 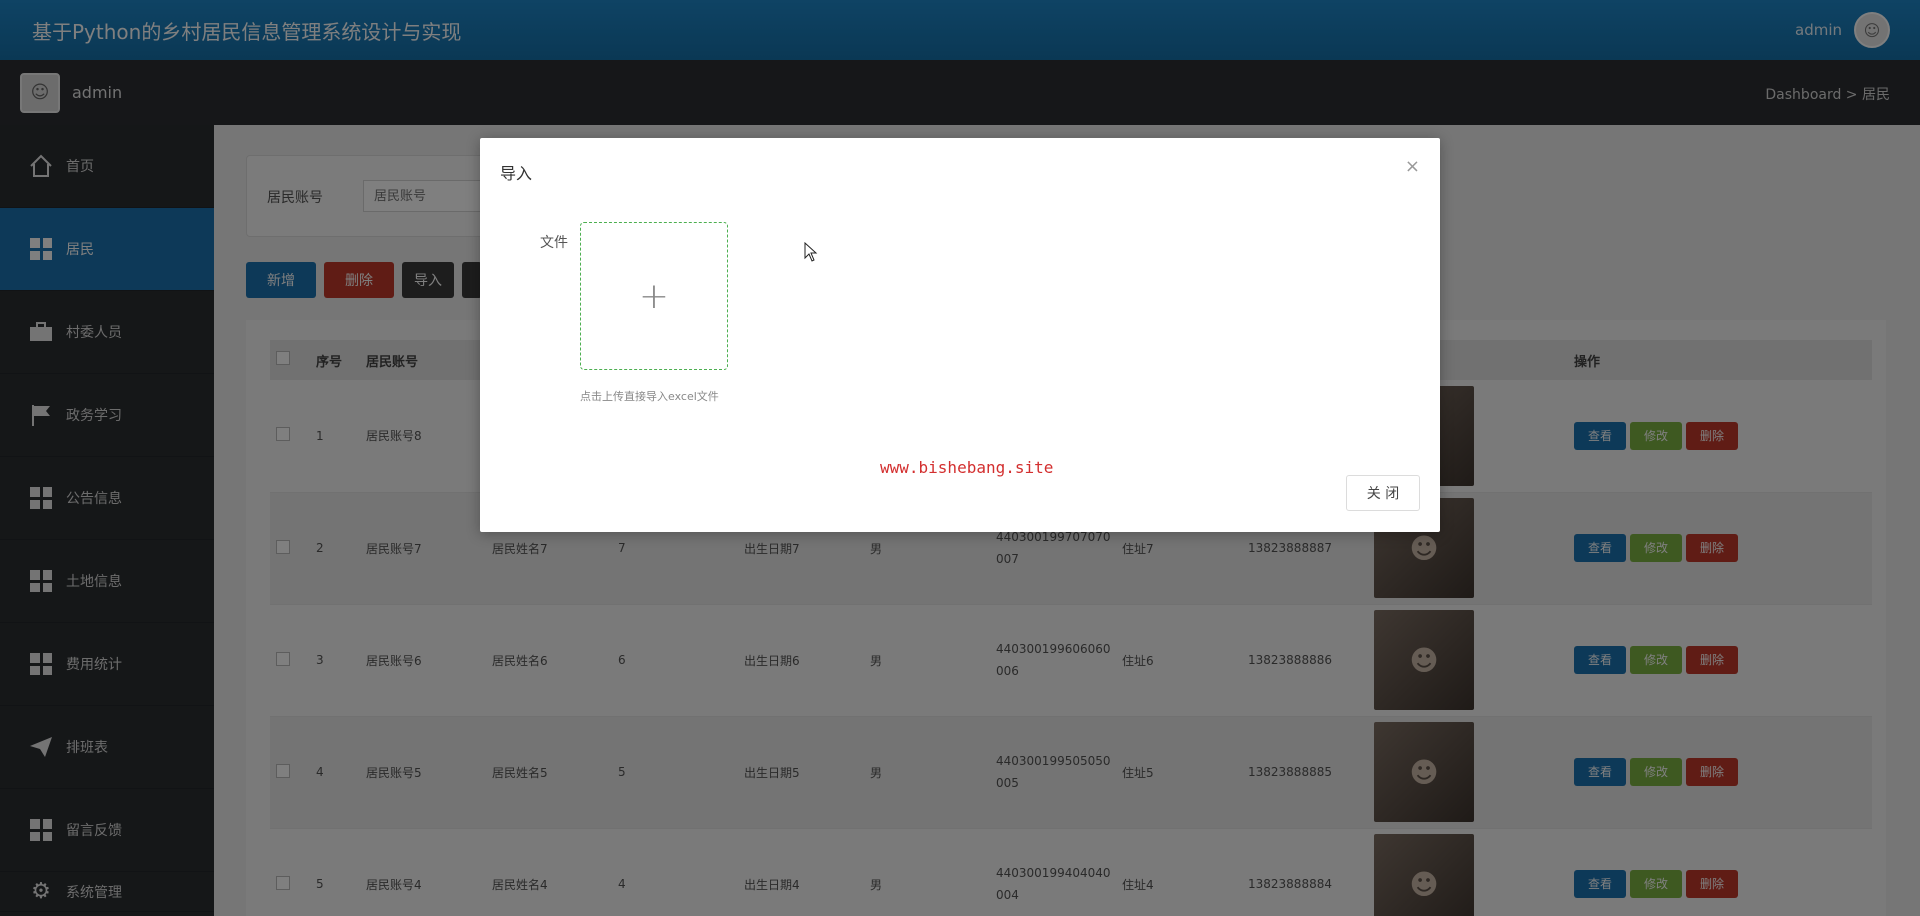 I want to click on dialog-title: 导入, so click(x=516, y=173).